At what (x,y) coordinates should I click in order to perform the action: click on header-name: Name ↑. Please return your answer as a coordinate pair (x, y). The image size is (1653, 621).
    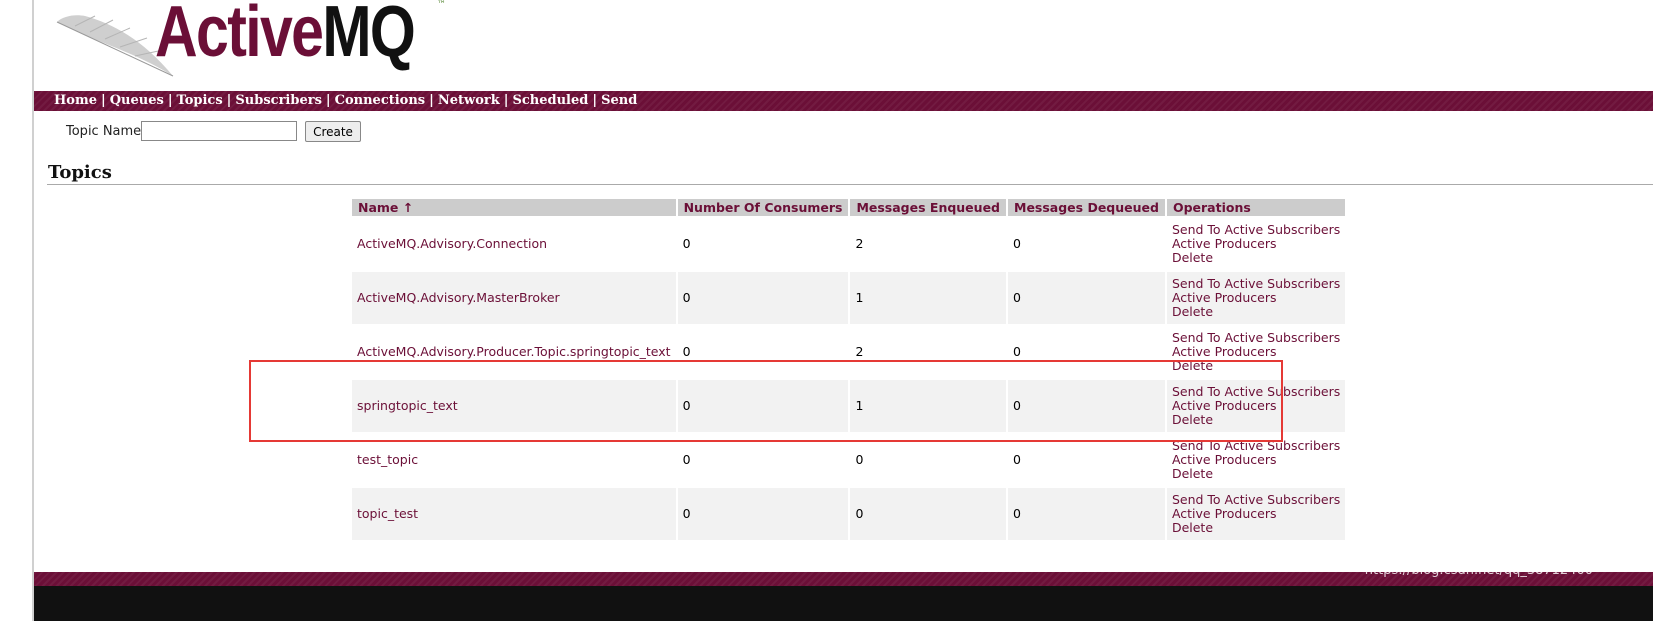
    Looking at the image, I should click on (514, 207).